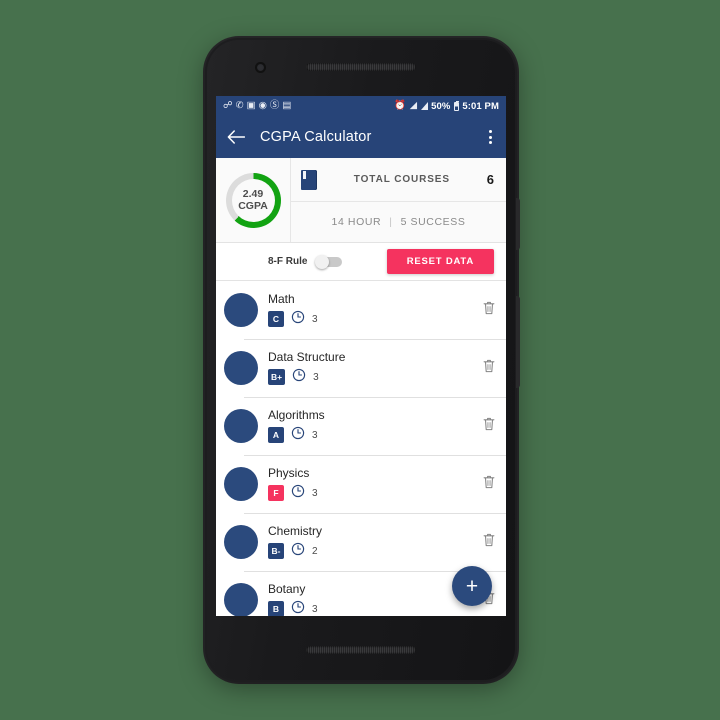 The height and width of the screenshot is (720, 720). I want to click on course-name: Physics, so click(289, 472).